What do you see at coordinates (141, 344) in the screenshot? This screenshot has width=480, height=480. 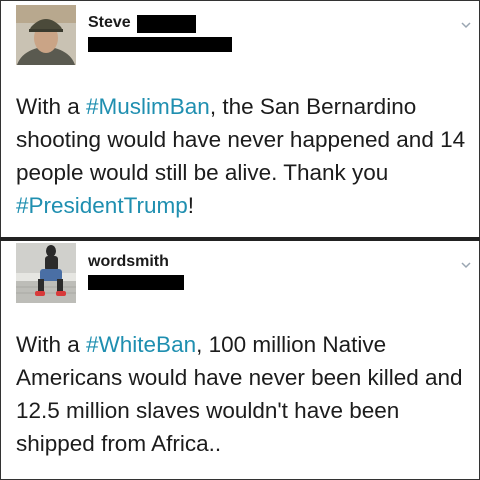 I see `hashtag-link: #WhiteBan` at bounding box center [141, 344].